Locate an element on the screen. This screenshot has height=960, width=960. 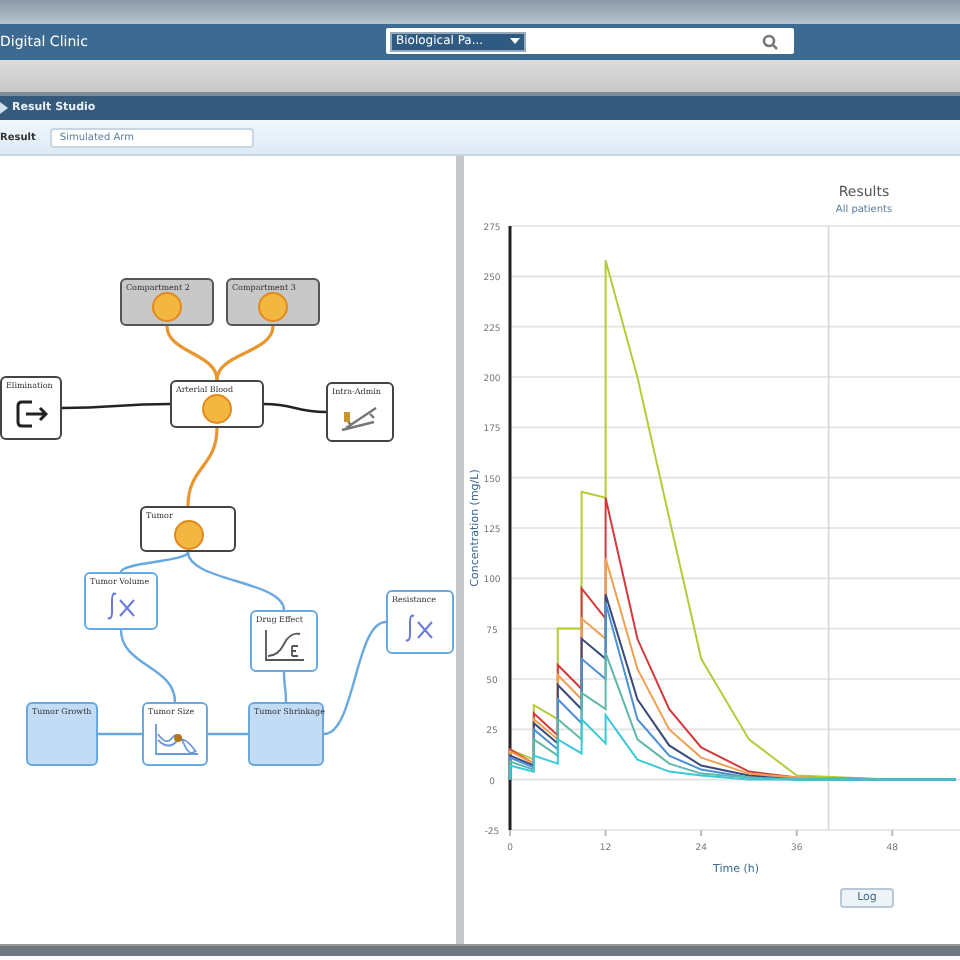
caret-icon is located at coordinates (515, 41).